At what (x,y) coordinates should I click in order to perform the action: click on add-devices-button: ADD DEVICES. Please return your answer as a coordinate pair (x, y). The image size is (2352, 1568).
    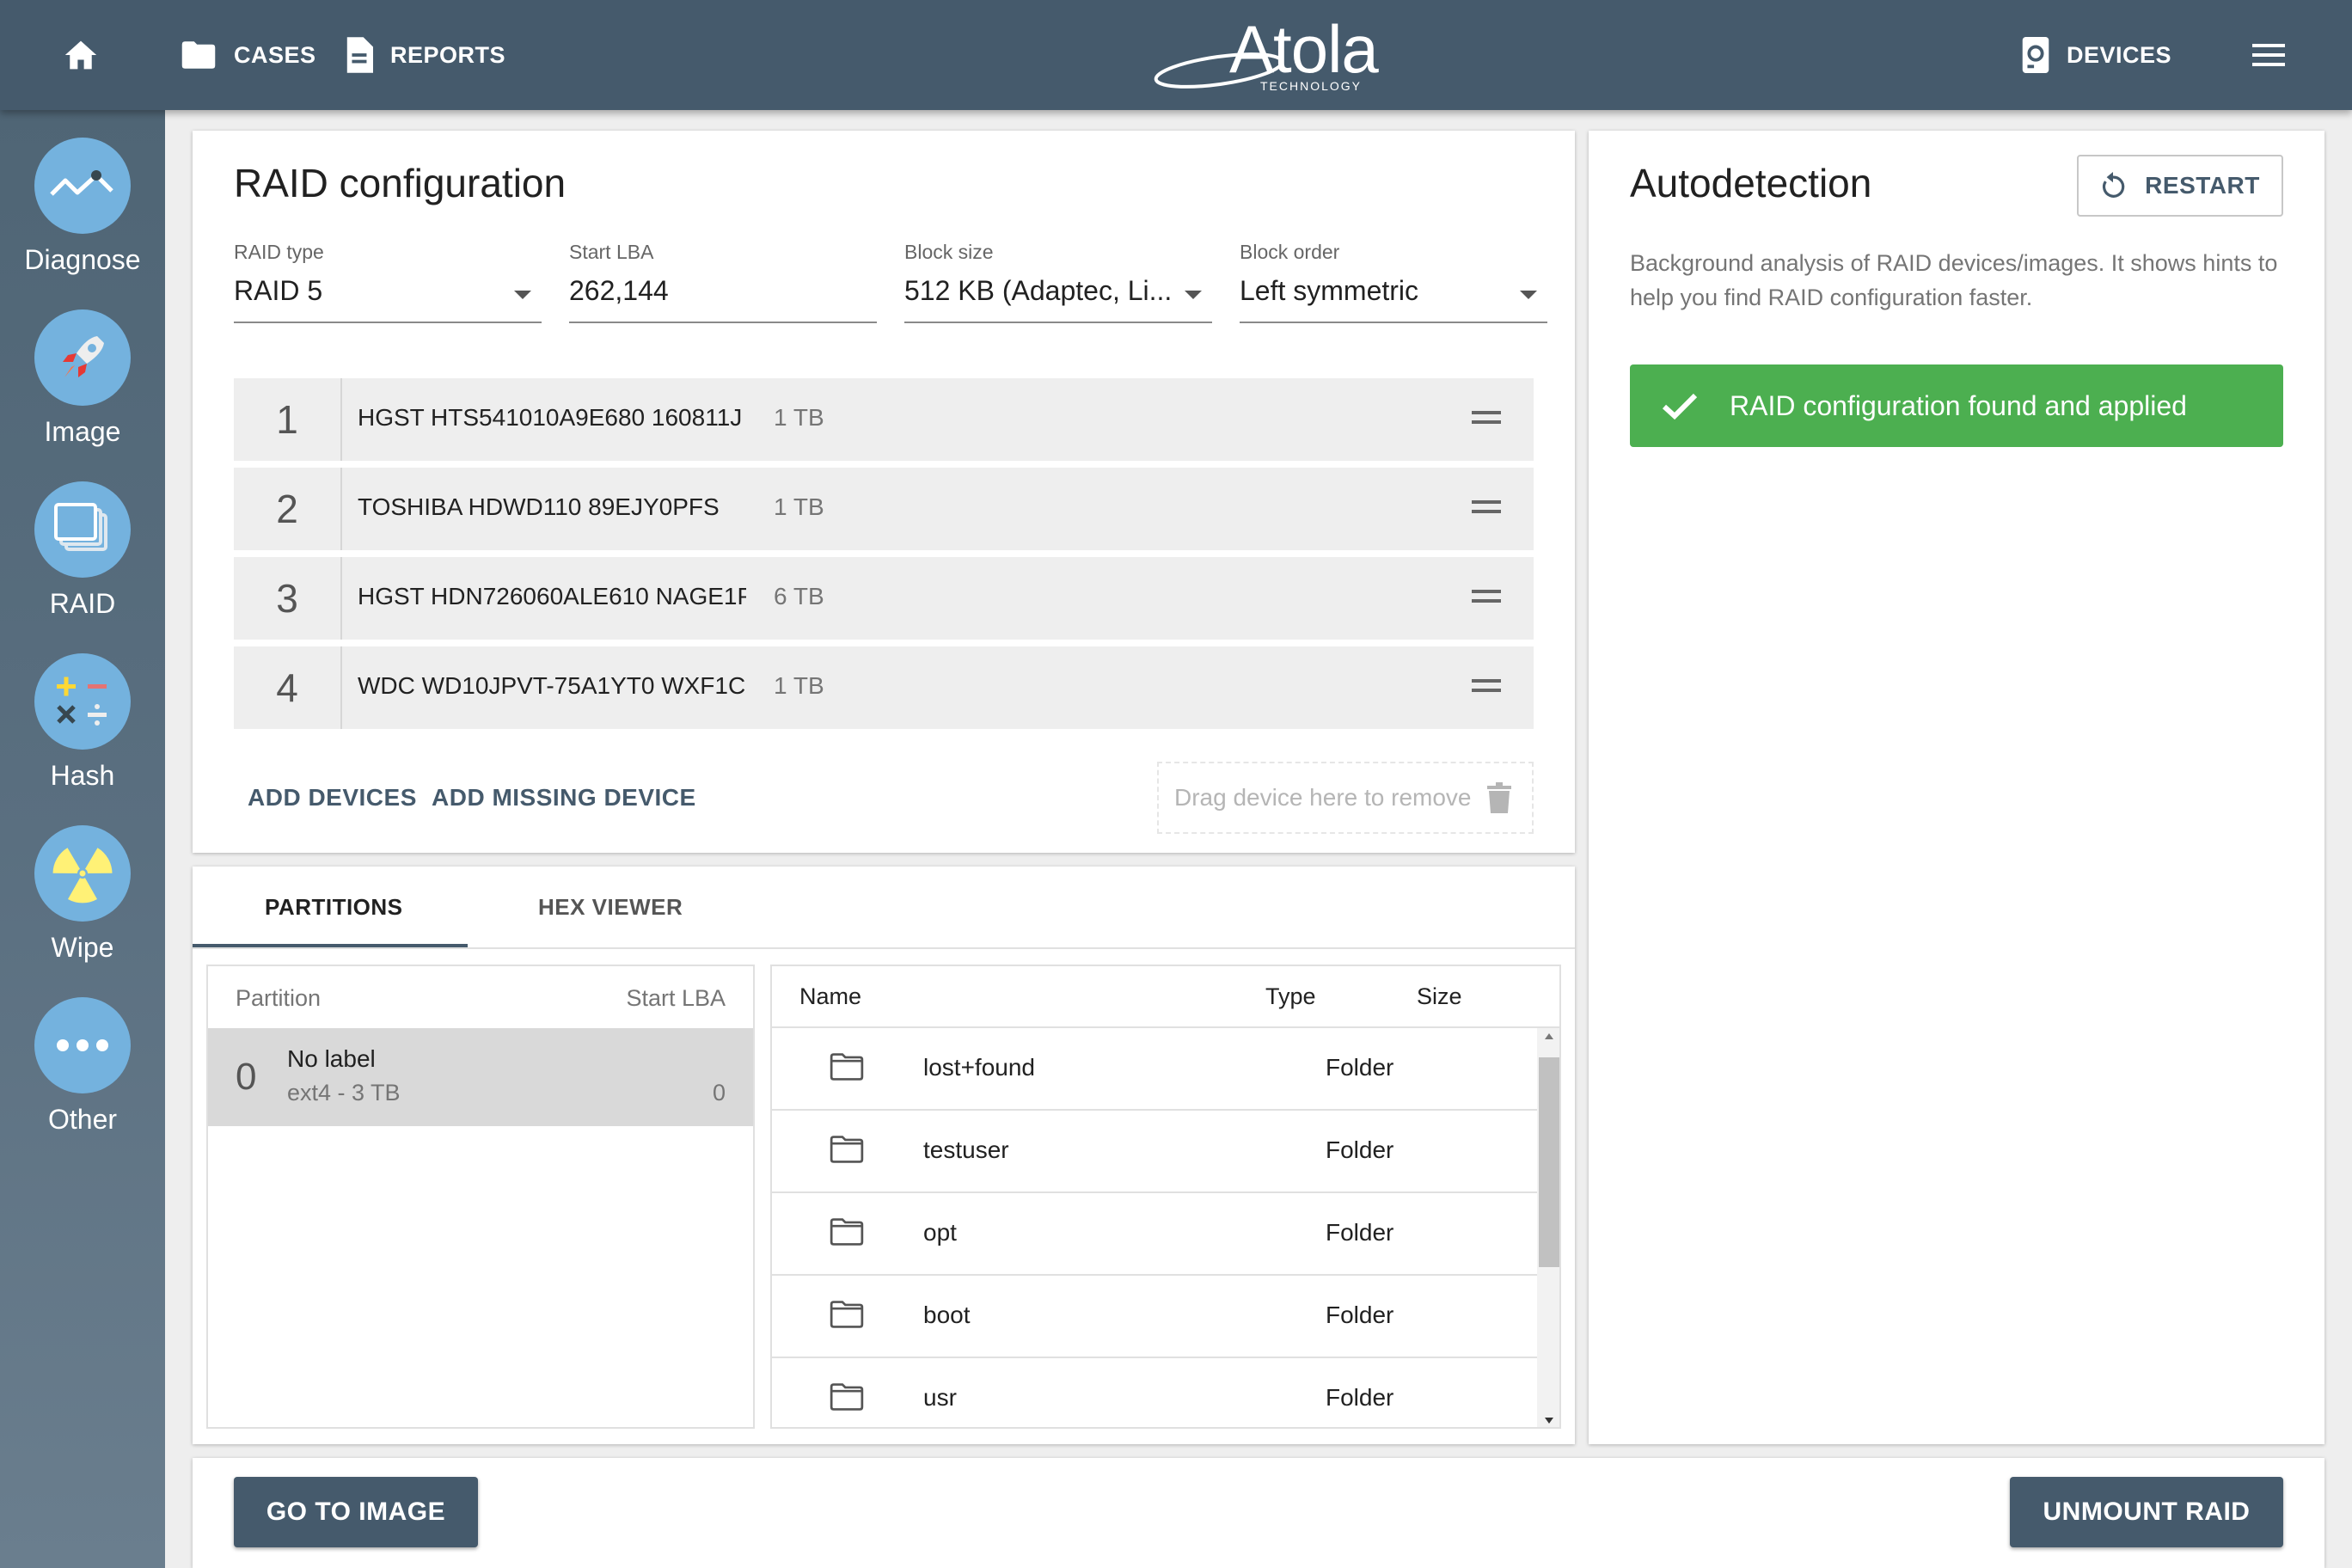
    Looking at the image, I should click on (332, 798).